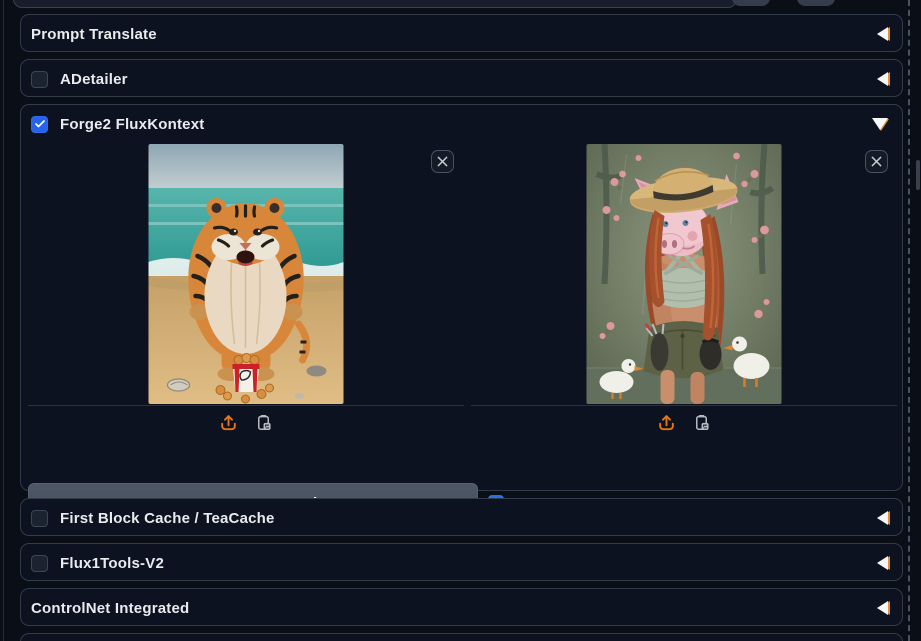 Image resolution: width=921 pixels, height=641 pixels. I want to click on accordion-label: ADetailer, so click(94, 79).